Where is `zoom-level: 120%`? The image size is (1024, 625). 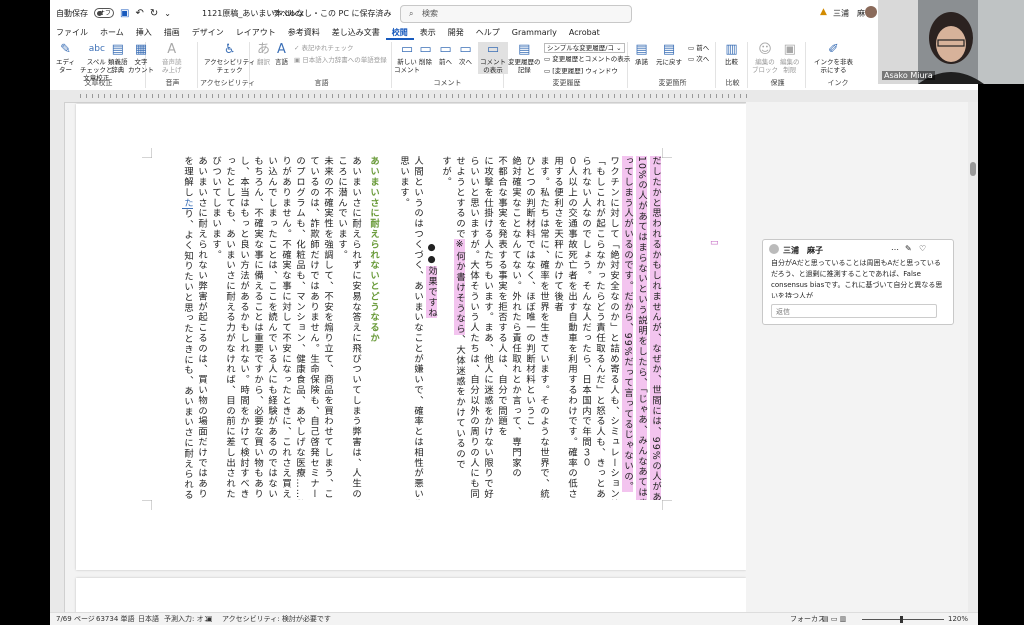
zoom-level: 120% is located at coordinates (958, 619).